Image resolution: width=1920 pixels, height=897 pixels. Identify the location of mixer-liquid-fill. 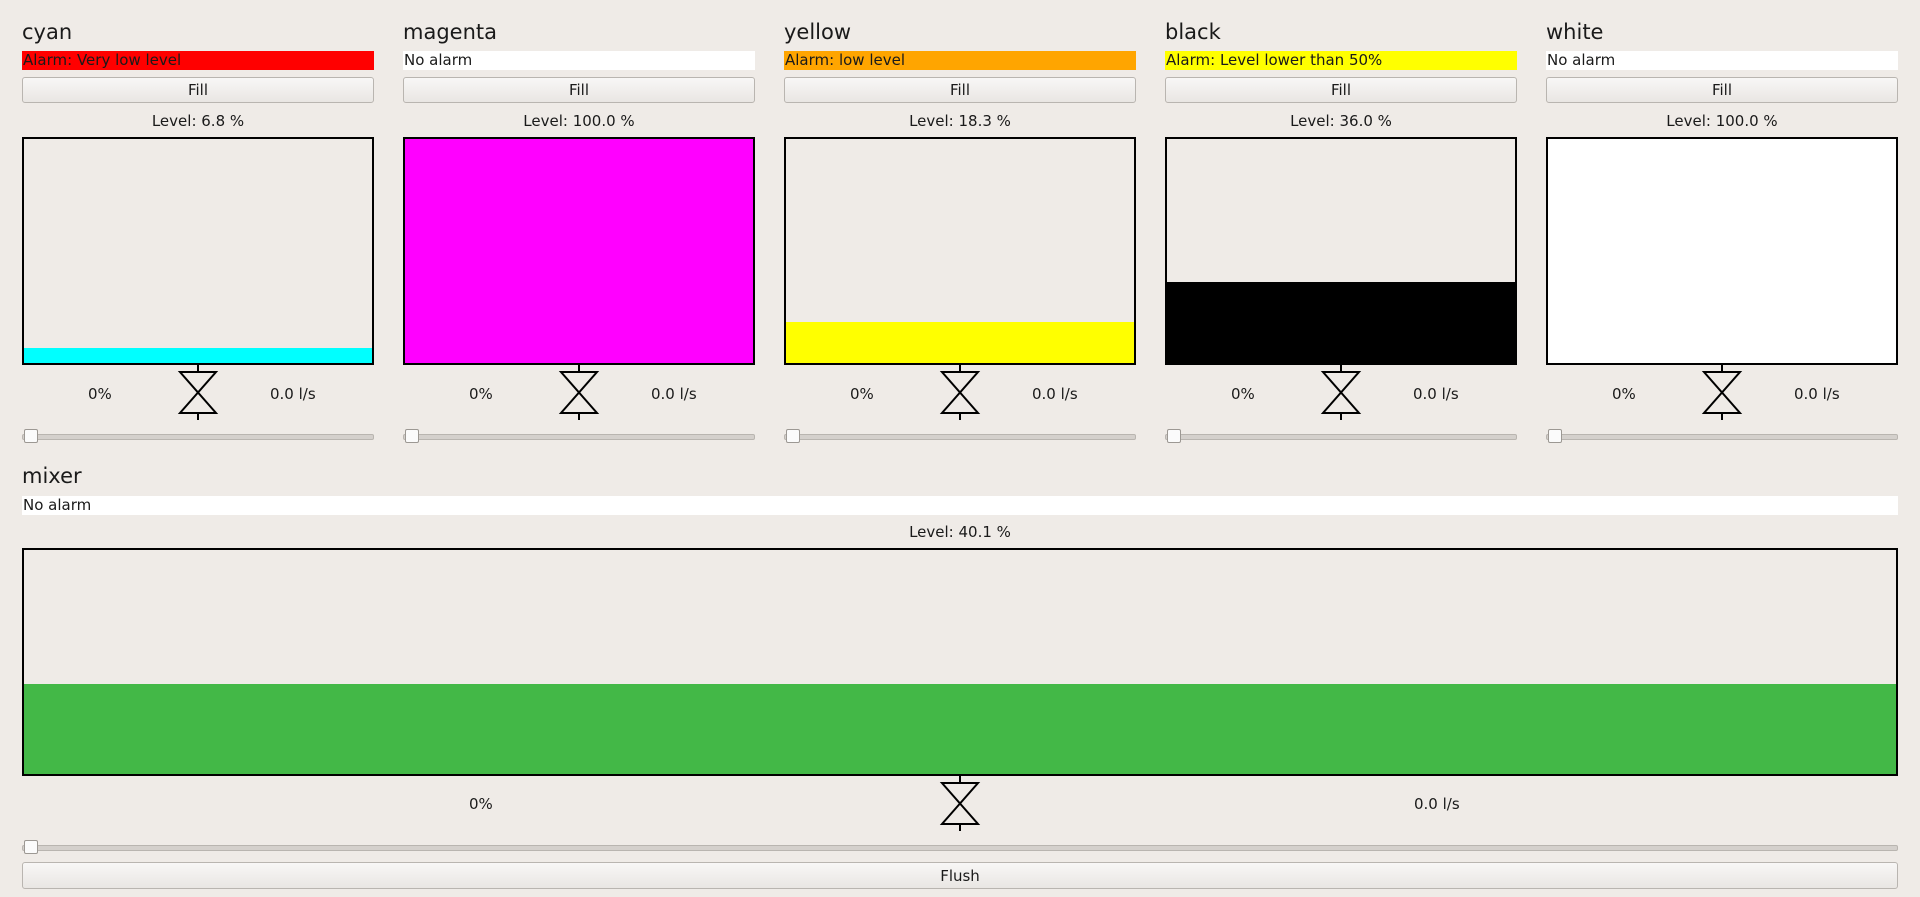
(960, 729).